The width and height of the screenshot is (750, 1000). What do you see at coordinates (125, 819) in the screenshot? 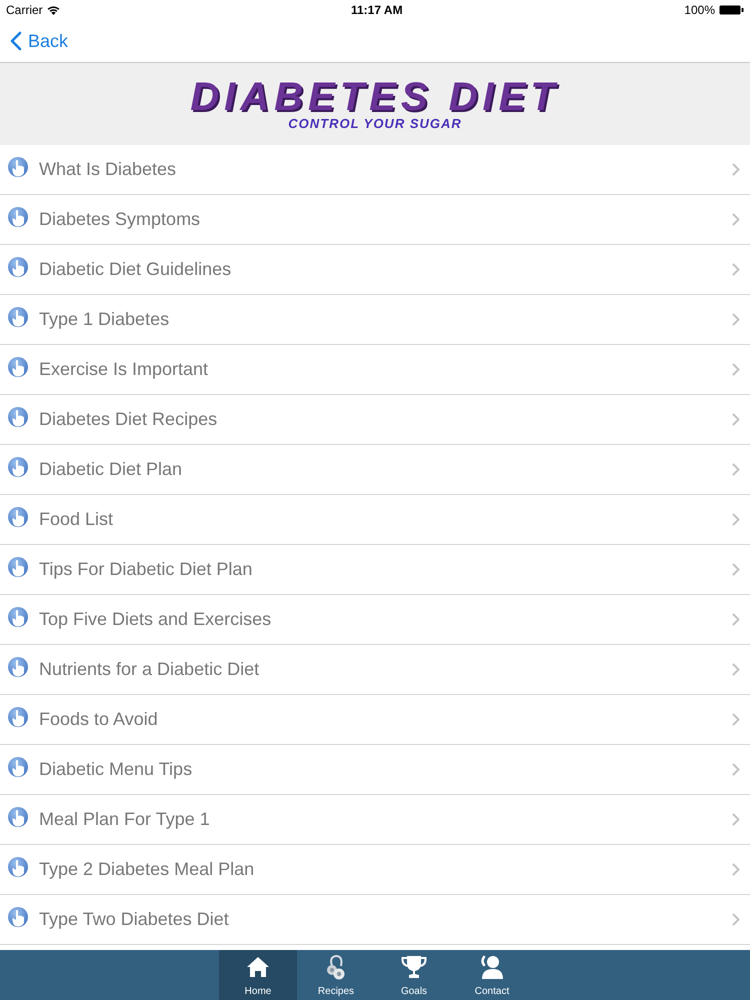
I see `row-label: Meal Plan For Type 1` at bounding box center [125, 819].